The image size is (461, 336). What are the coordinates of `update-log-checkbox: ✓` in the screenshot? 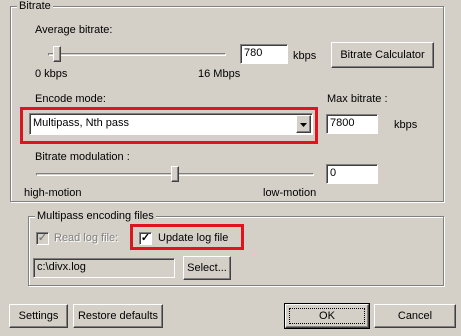 It's located at (145, 238).